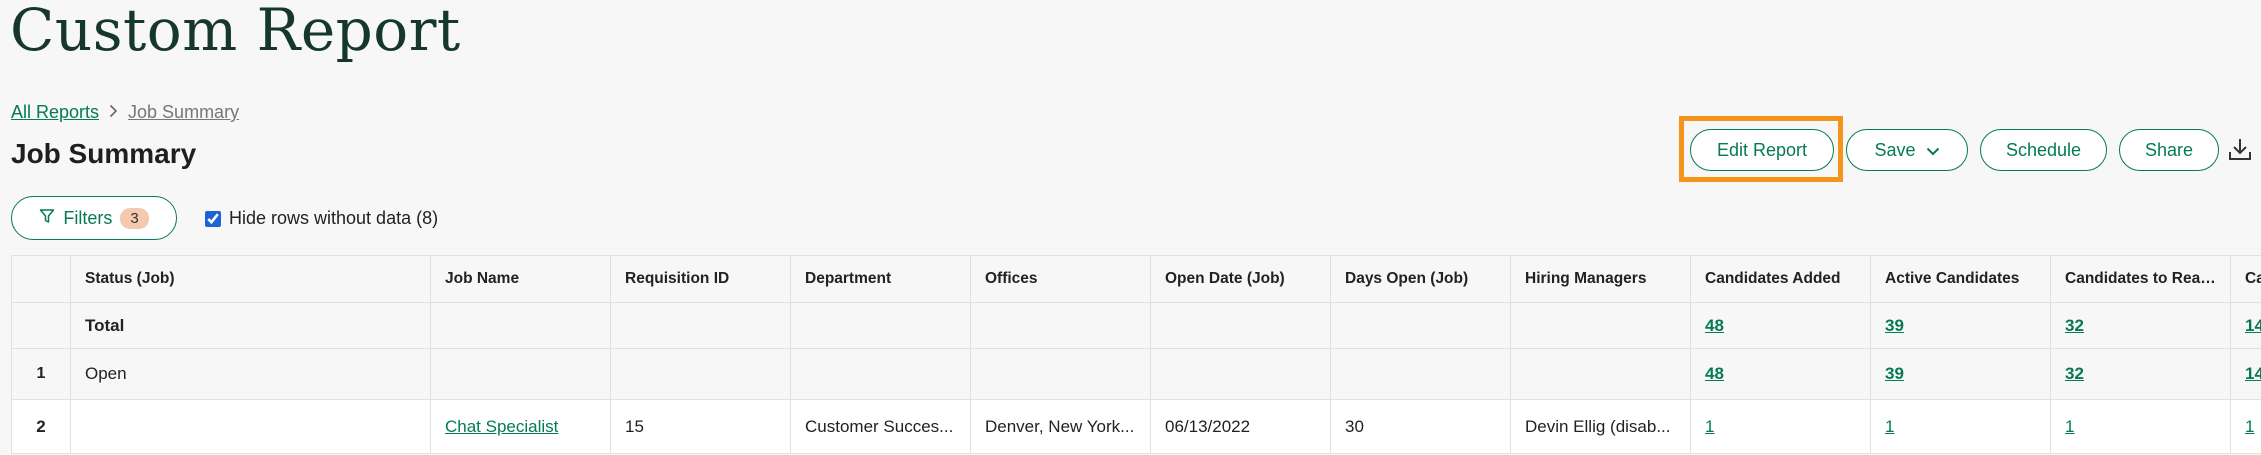 This screenshot has width=2261, height=455. I want to click on days-open-cell: 30, so click(1420, 426).